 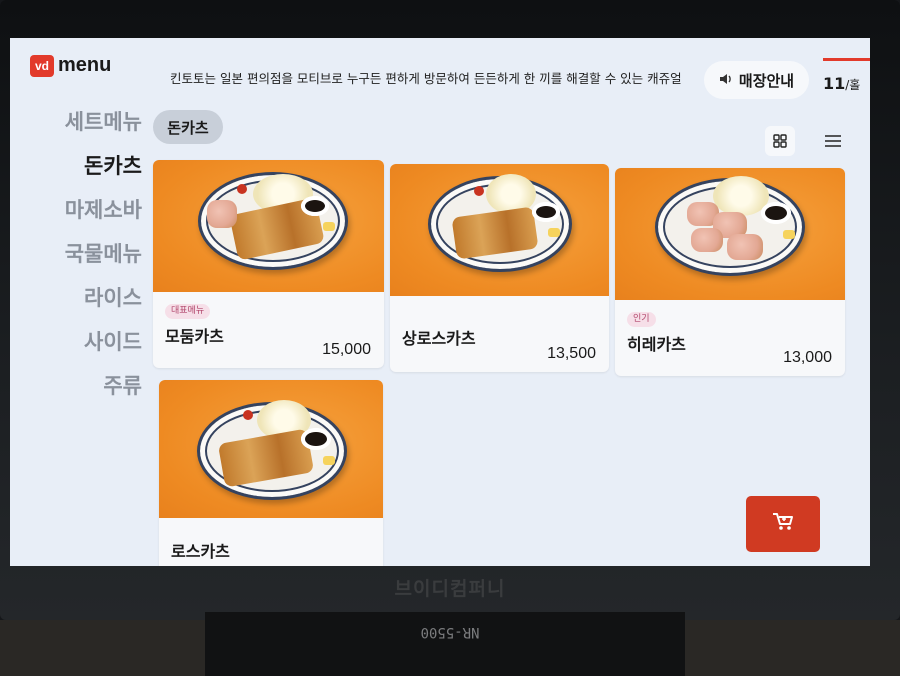 What do you see at coordinates (80, 122) in the screenshot?
I see `category-set-menu: 세트메뉴` at bounding box center [80, 122].